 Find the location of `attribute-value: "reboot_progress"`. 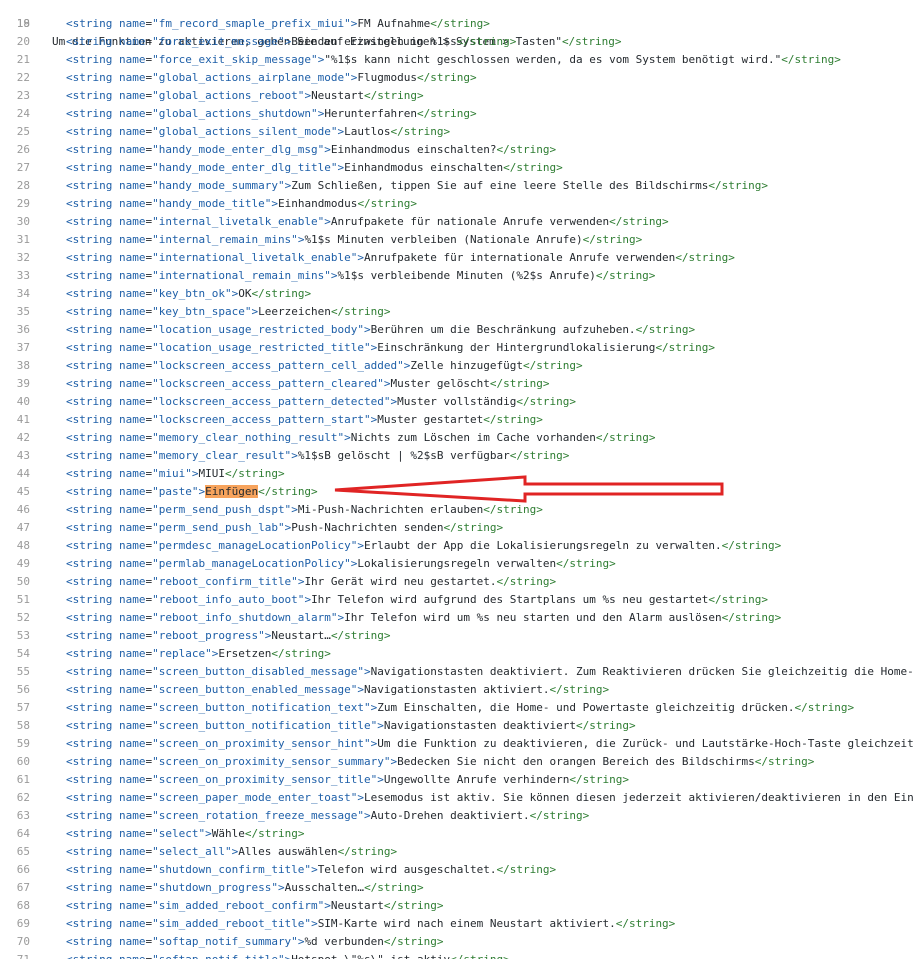

attribute-value: "reboot_progress" is located at coordinates (208, 635).